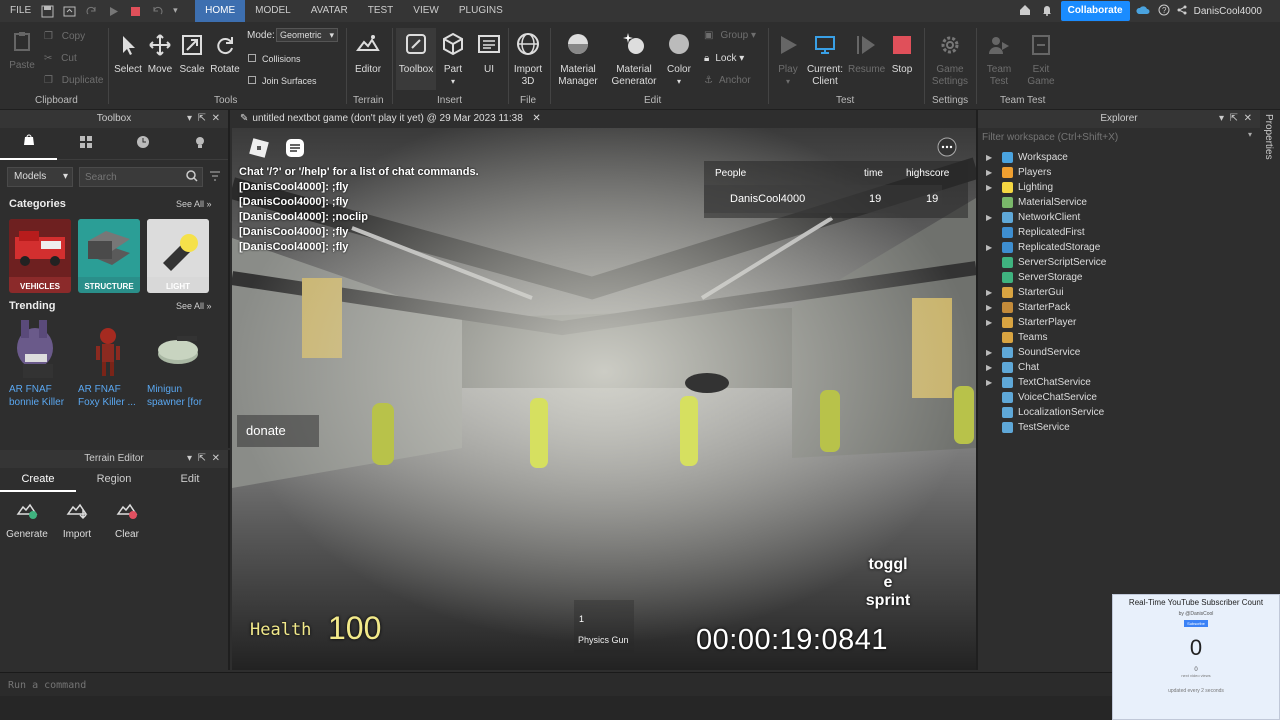 The width and height of the screenshot is (1280, 720). I want to click on select-tool-button: Select, so click(128, 55).